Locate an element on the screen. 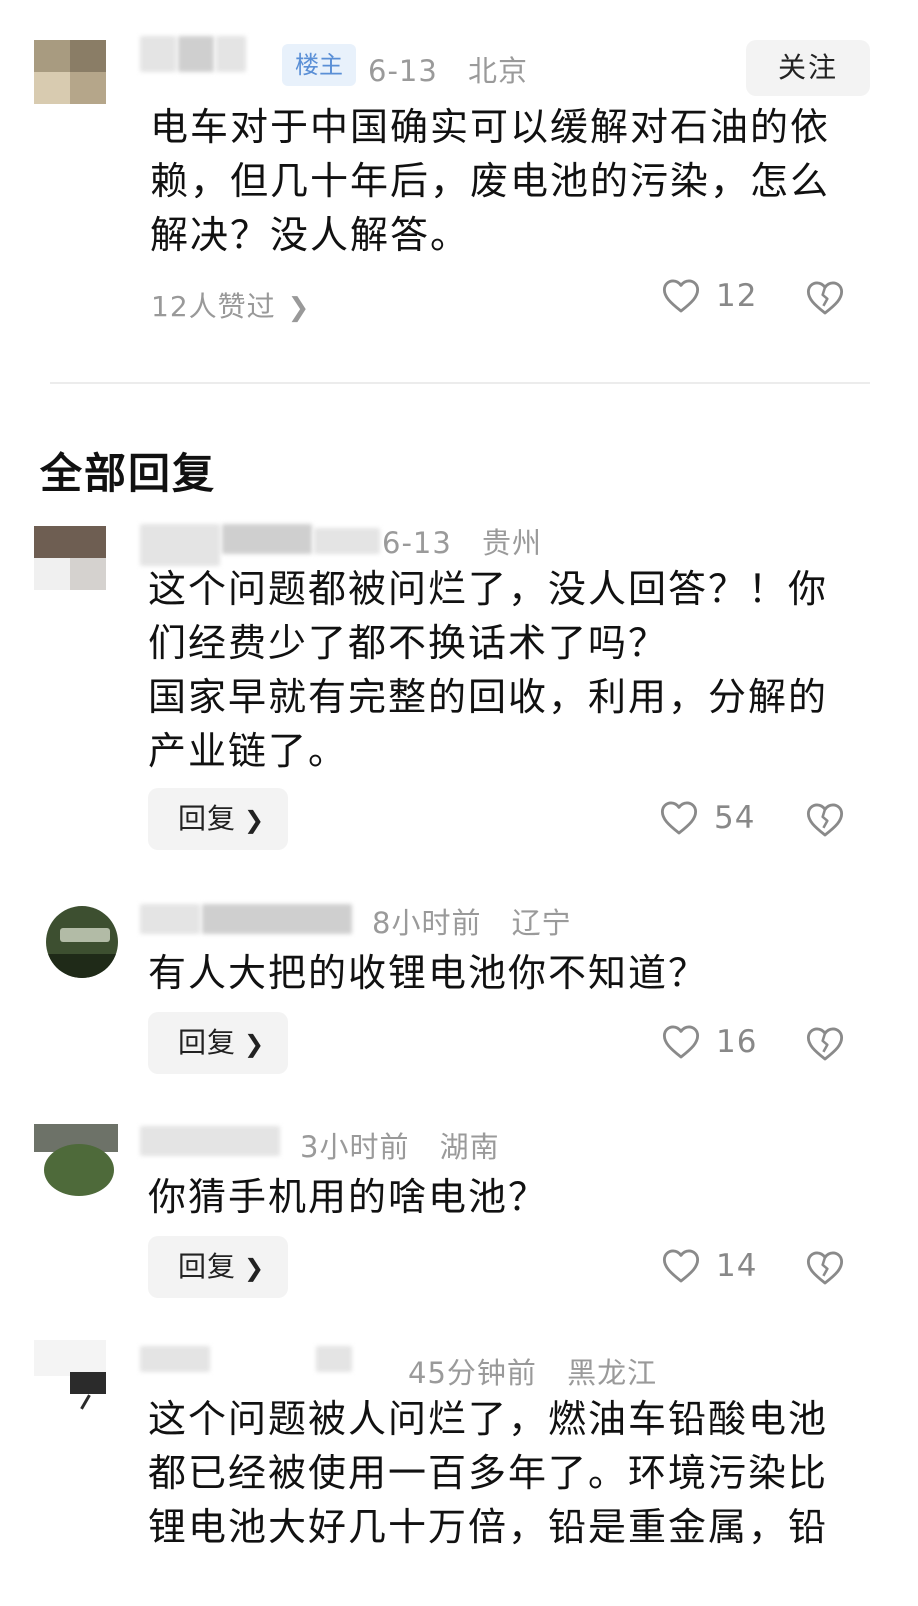 The height and width of the screenshot is (1606, 918). reply-time: 8小时前 is located at coordinates (427, 923).